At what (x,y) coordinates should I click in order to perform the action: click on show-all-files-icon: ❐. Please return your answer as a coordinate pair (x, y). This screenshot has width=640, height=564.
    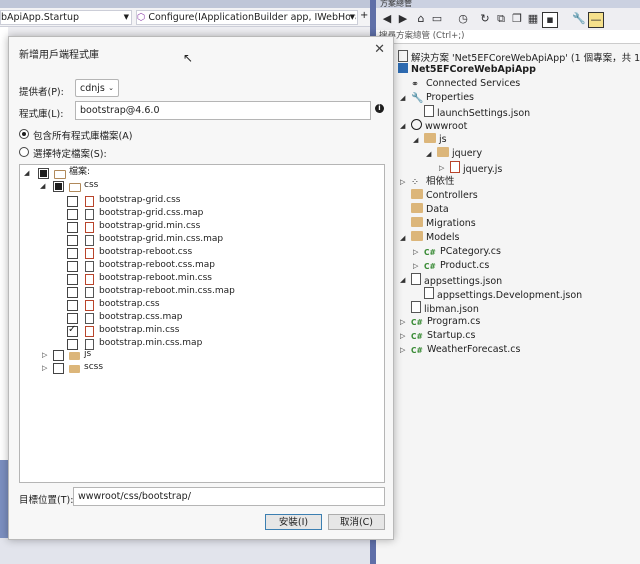
    Looking at the image, I should click on (517, 19).